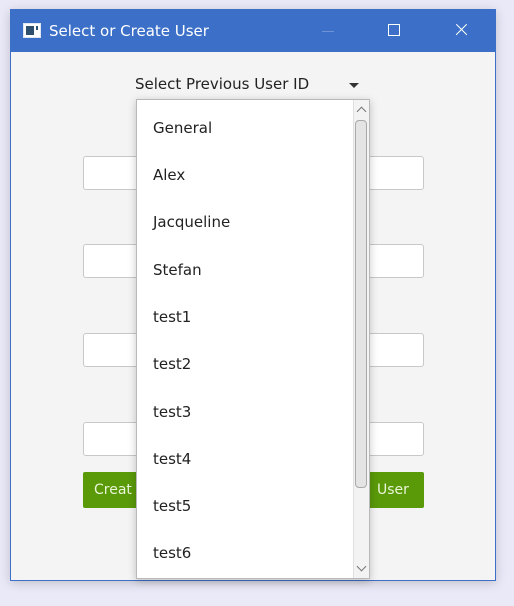 The width and height of the screenshot is (514, 606). I want to click on list-item: General, so click(182, 128).